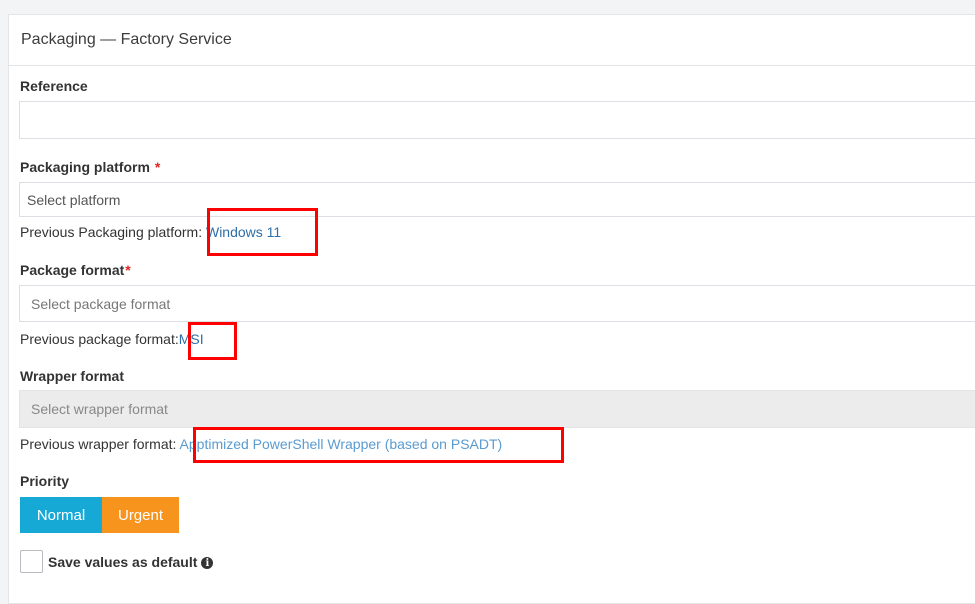 Image resolution: width=975 pixels, height=604 pixels. What do you see at coordinates (85, 167) in the screenshot?
I see `platform-label-text: Packaging platform` at bounding box center [85, 167].